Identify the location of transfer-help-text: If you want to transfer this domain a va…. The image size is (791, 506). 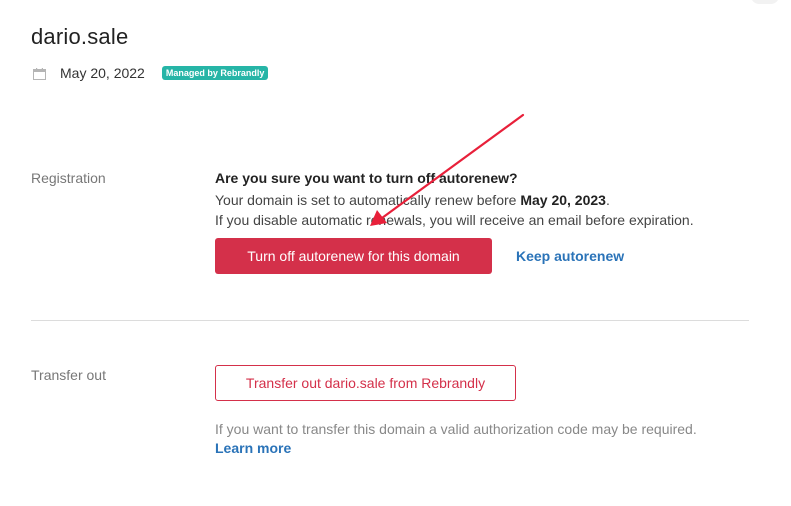
(456, 429).